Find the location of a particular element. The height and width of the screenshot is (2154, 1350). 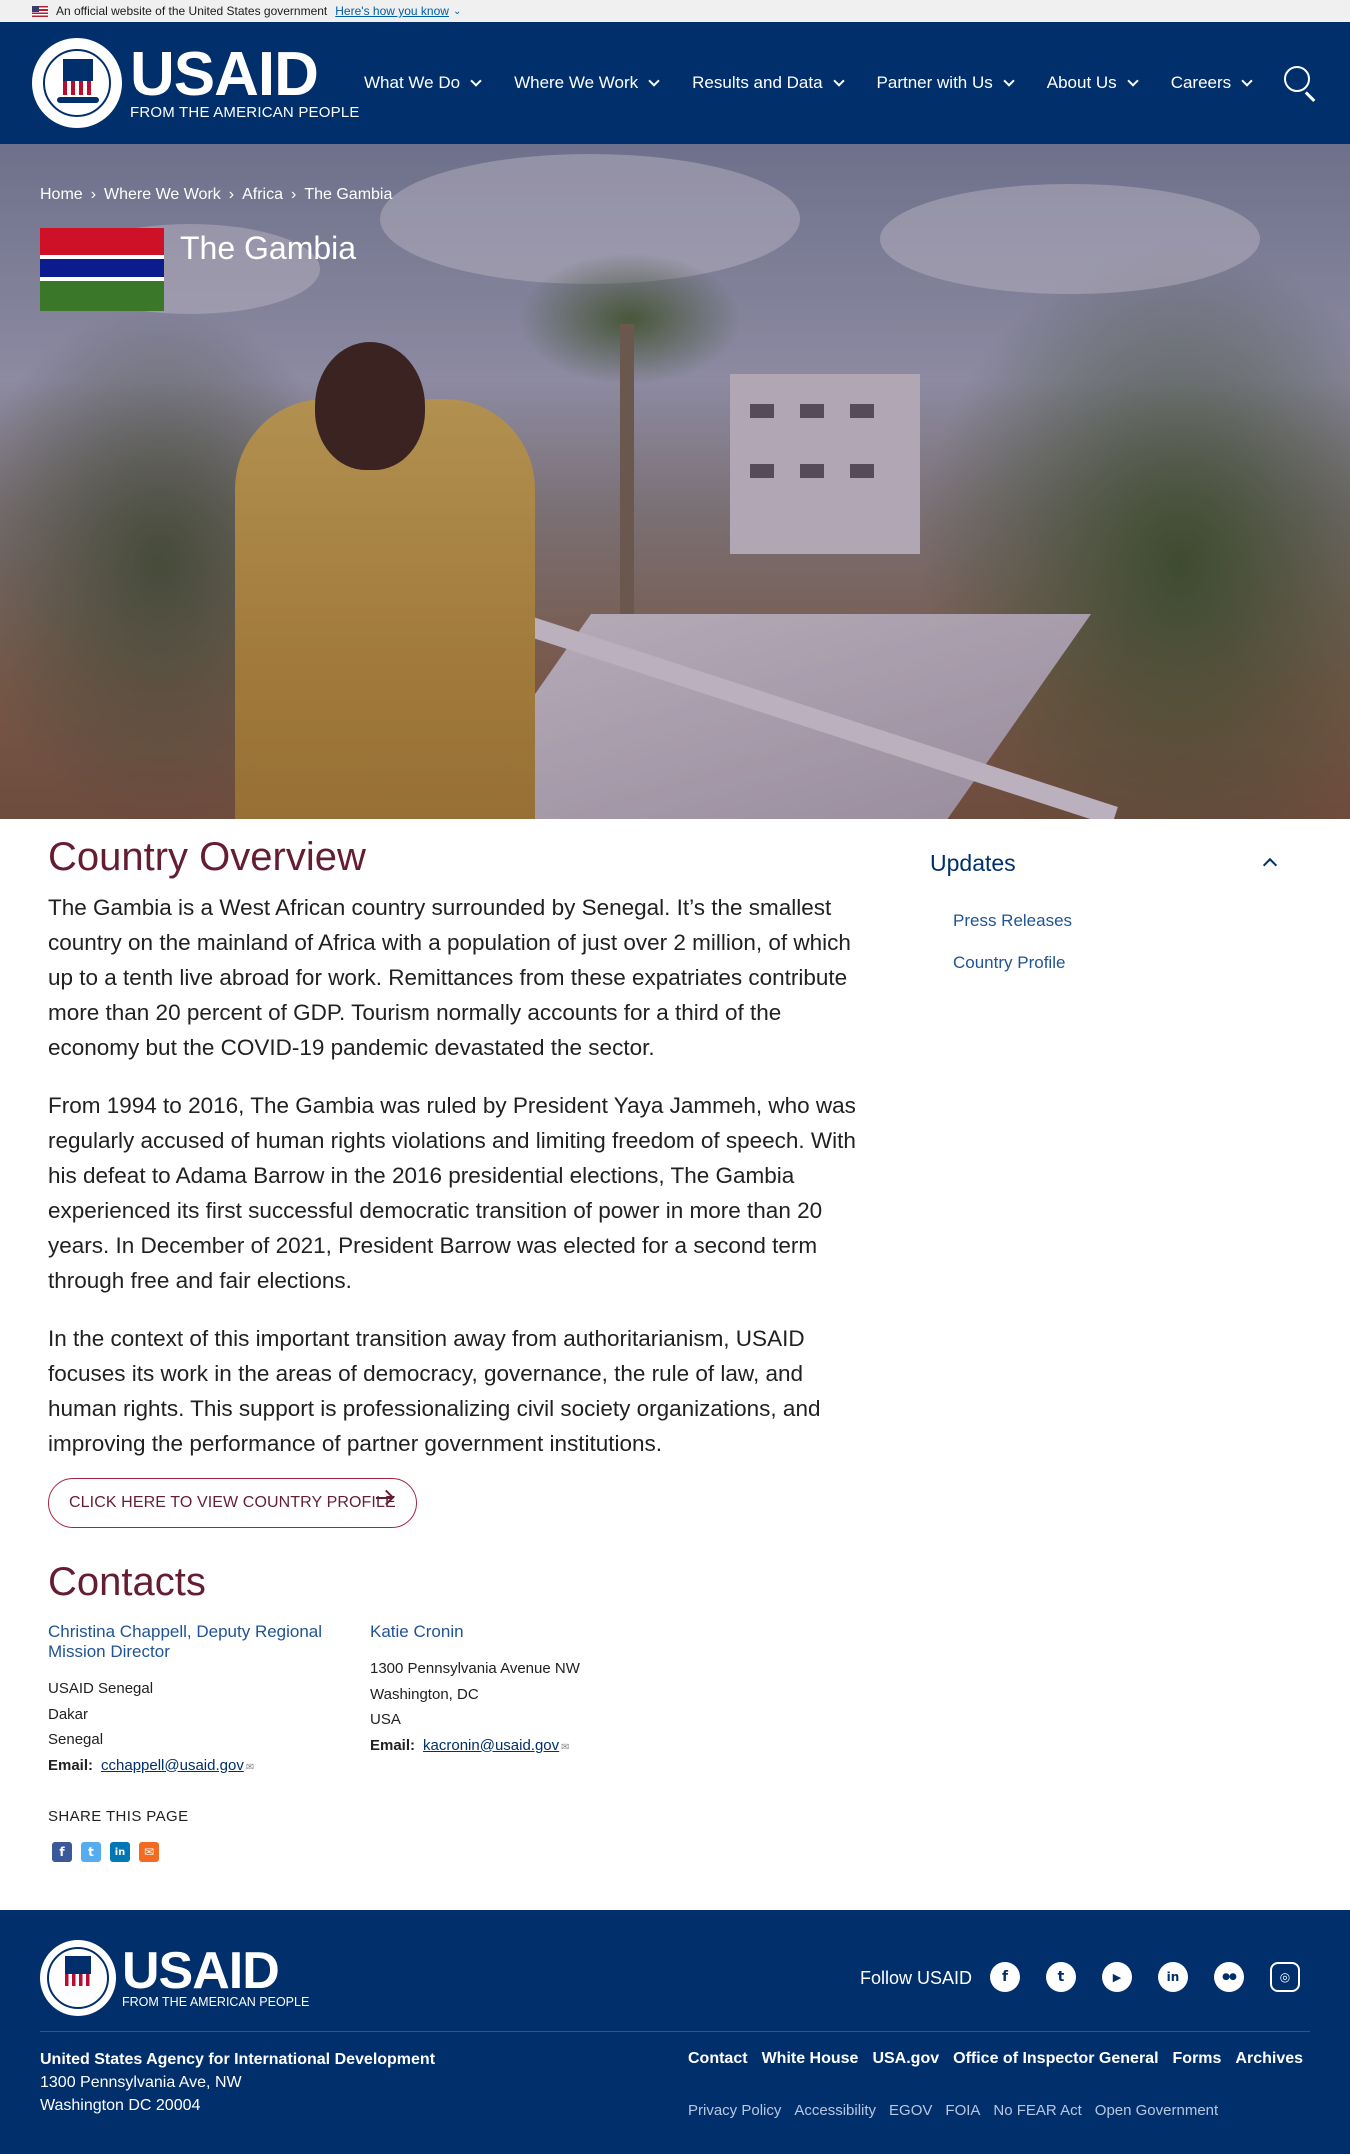

footer-link-foia: FOIA is located at coordinates (962, 2110).